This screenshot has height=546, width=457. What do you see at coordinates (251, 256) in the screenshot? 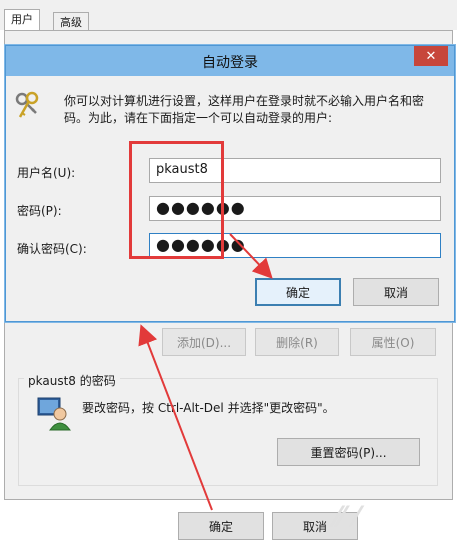
I see `arrow-to-ok-icon` at bounding box center [251, 256].